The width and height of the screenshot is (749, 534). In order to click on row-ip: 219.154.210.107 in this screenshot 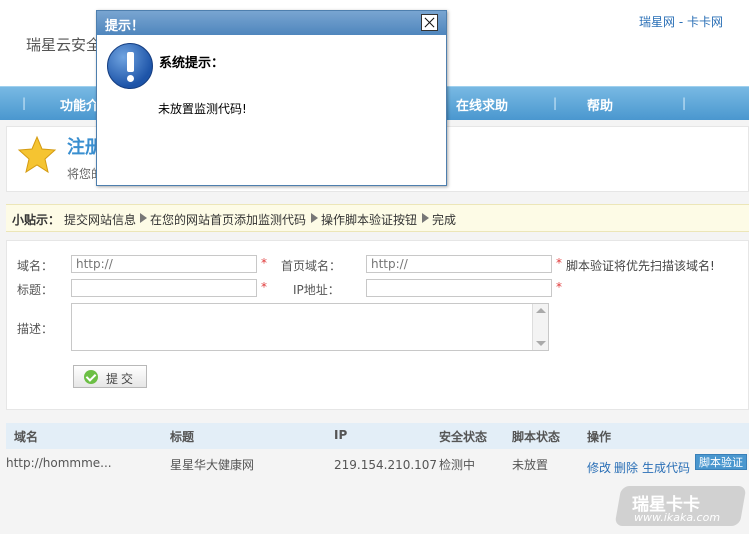, I will do `click(386, 465)`.